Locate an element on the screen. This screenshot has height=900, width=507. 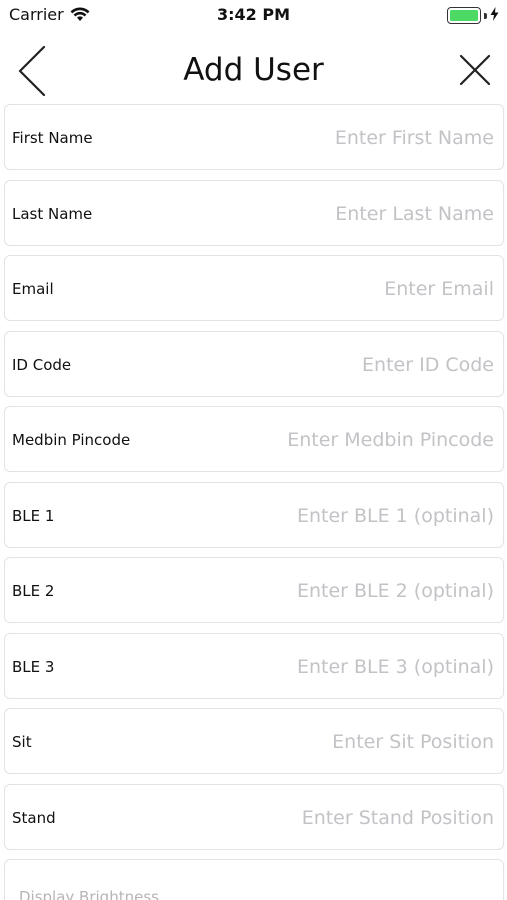
ble-3-label: BLE 3 is located at coordinates (33, 666).